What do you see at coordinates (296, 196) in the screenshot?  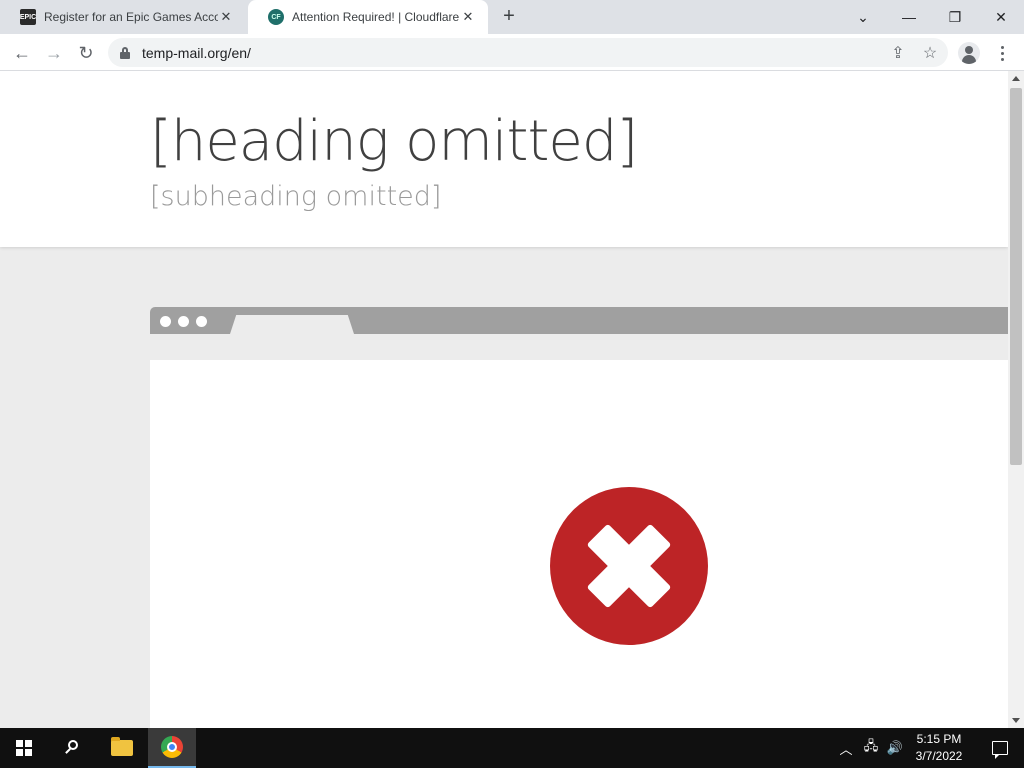 I see `page-subheading: [subheading omitted]` at bounding box center [296, 196].